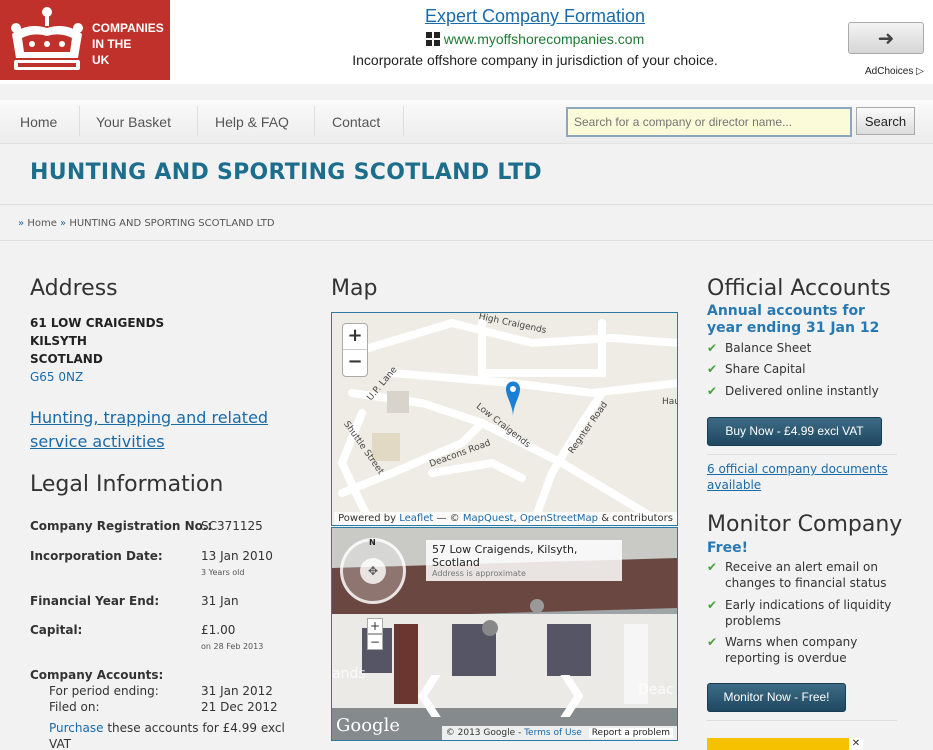 The width and height of the screenshot is (933, 750). Describe the element at coordinates (172, 223) in the screenshot. I see `breadcrumb-current: HUNTING AND SPORTING SCOTLAND LTD` at that location.